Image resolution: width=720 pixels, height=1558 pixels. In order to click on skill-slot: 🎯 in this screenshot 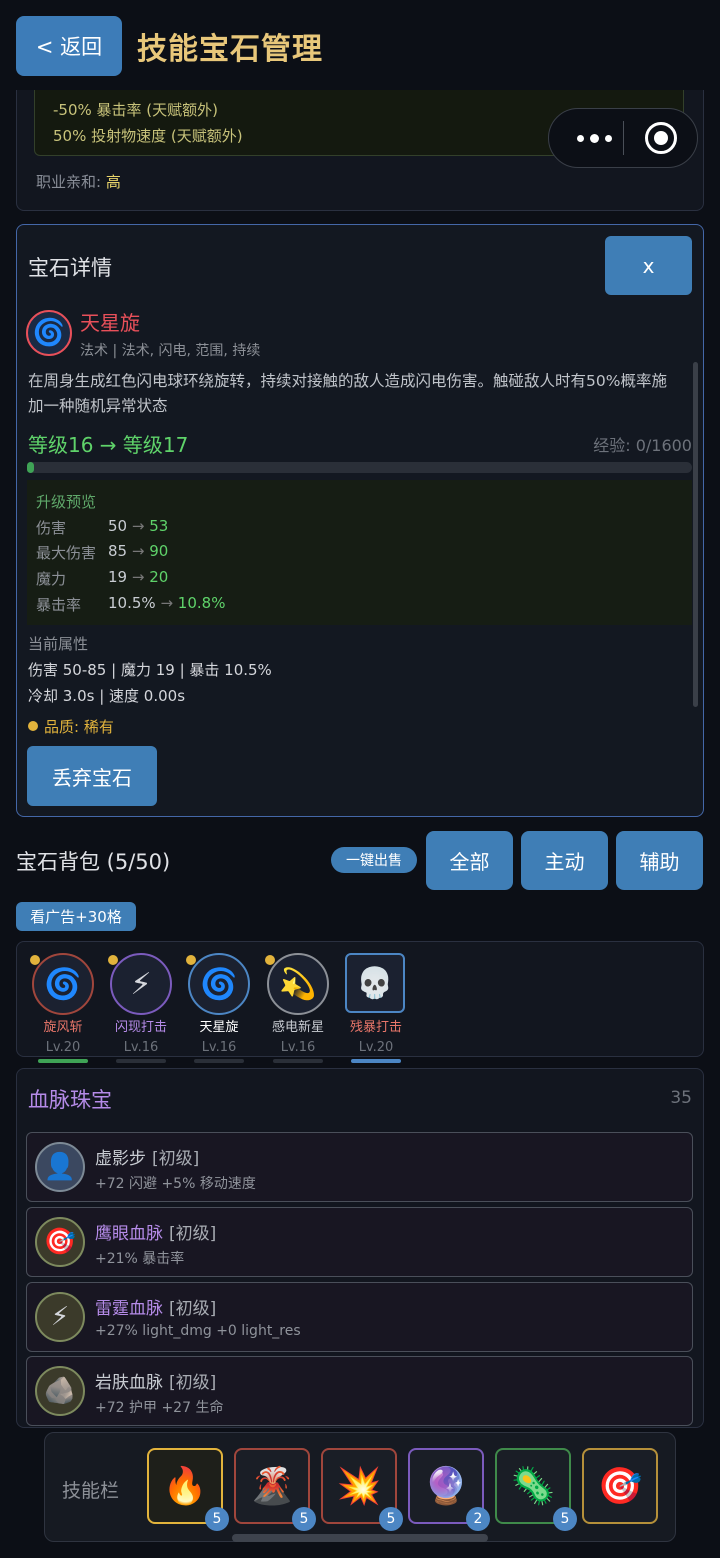, I will do `click(620, 1486)`.